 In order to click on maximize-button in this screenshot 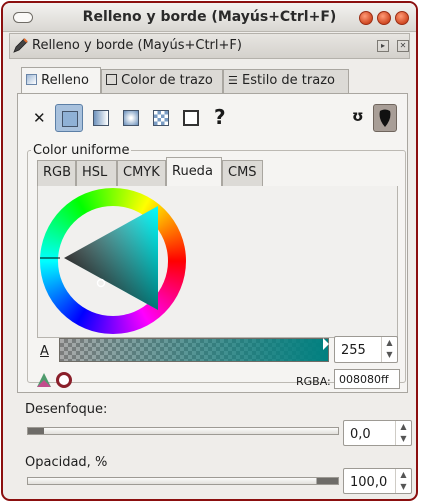, I will do `click(384, 18)`.